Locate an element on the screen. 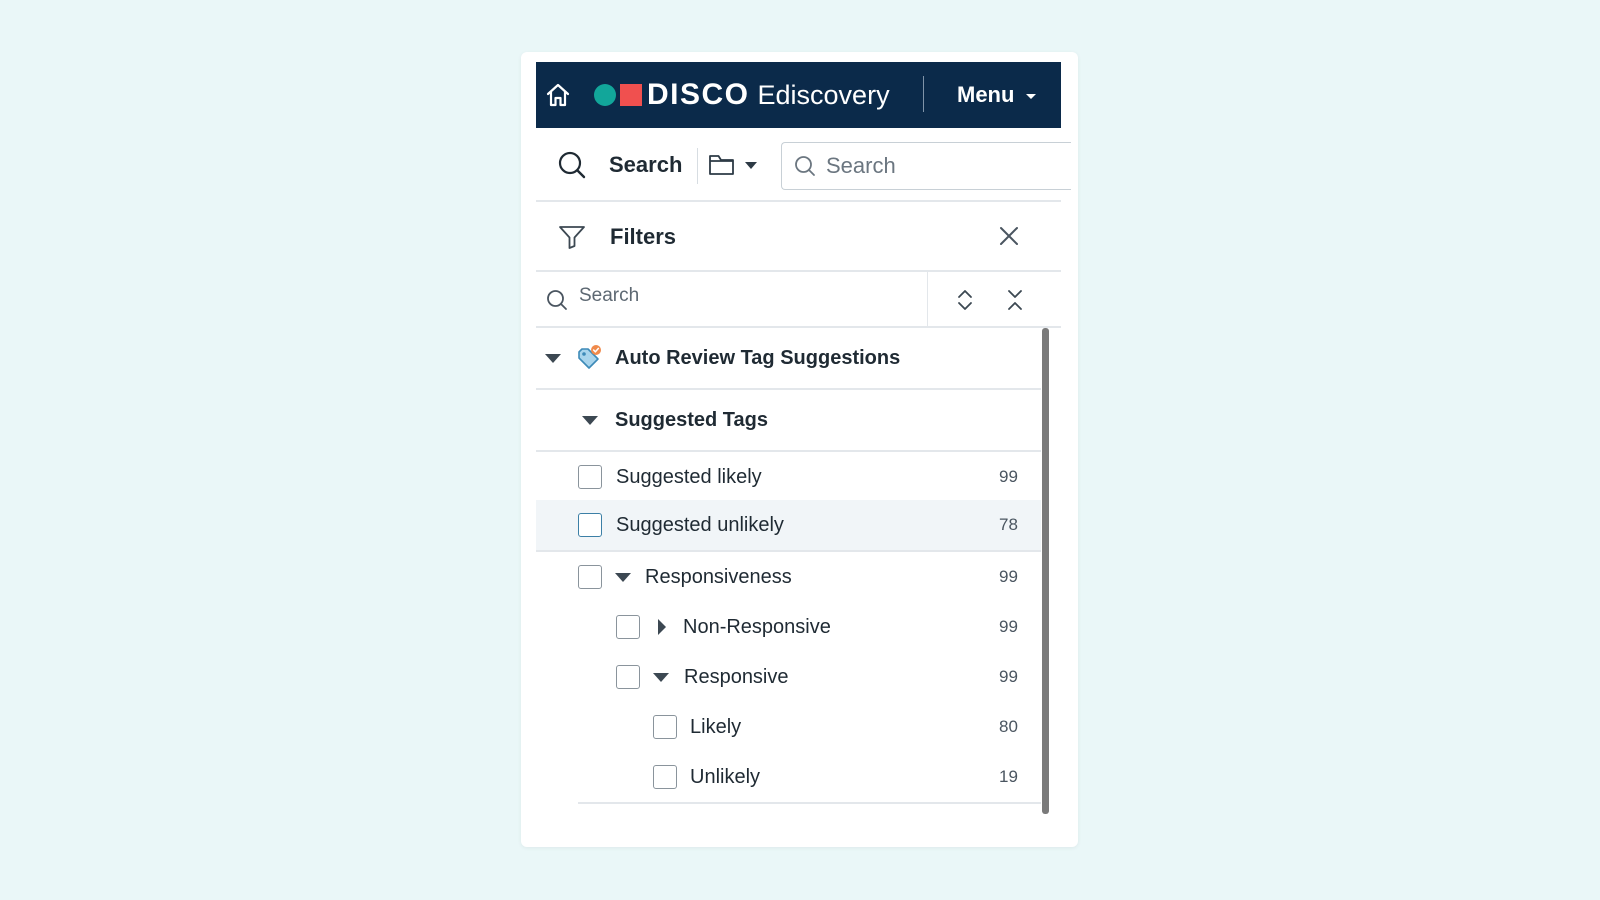  tree-item-label: Likely is located at coordinates (716, 726).